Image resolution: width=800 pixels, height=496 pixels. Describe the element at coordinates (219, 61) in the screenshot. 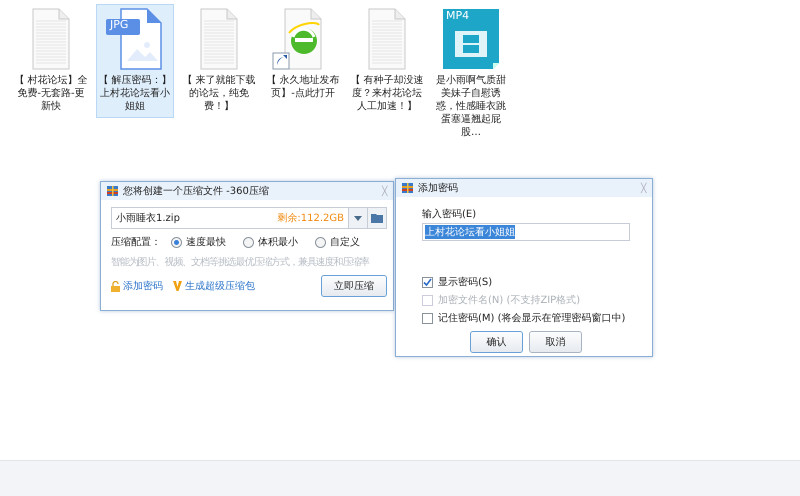

I see `desktop-icon: 【 来了就能下载的论坛，纯免费！】` at that location.